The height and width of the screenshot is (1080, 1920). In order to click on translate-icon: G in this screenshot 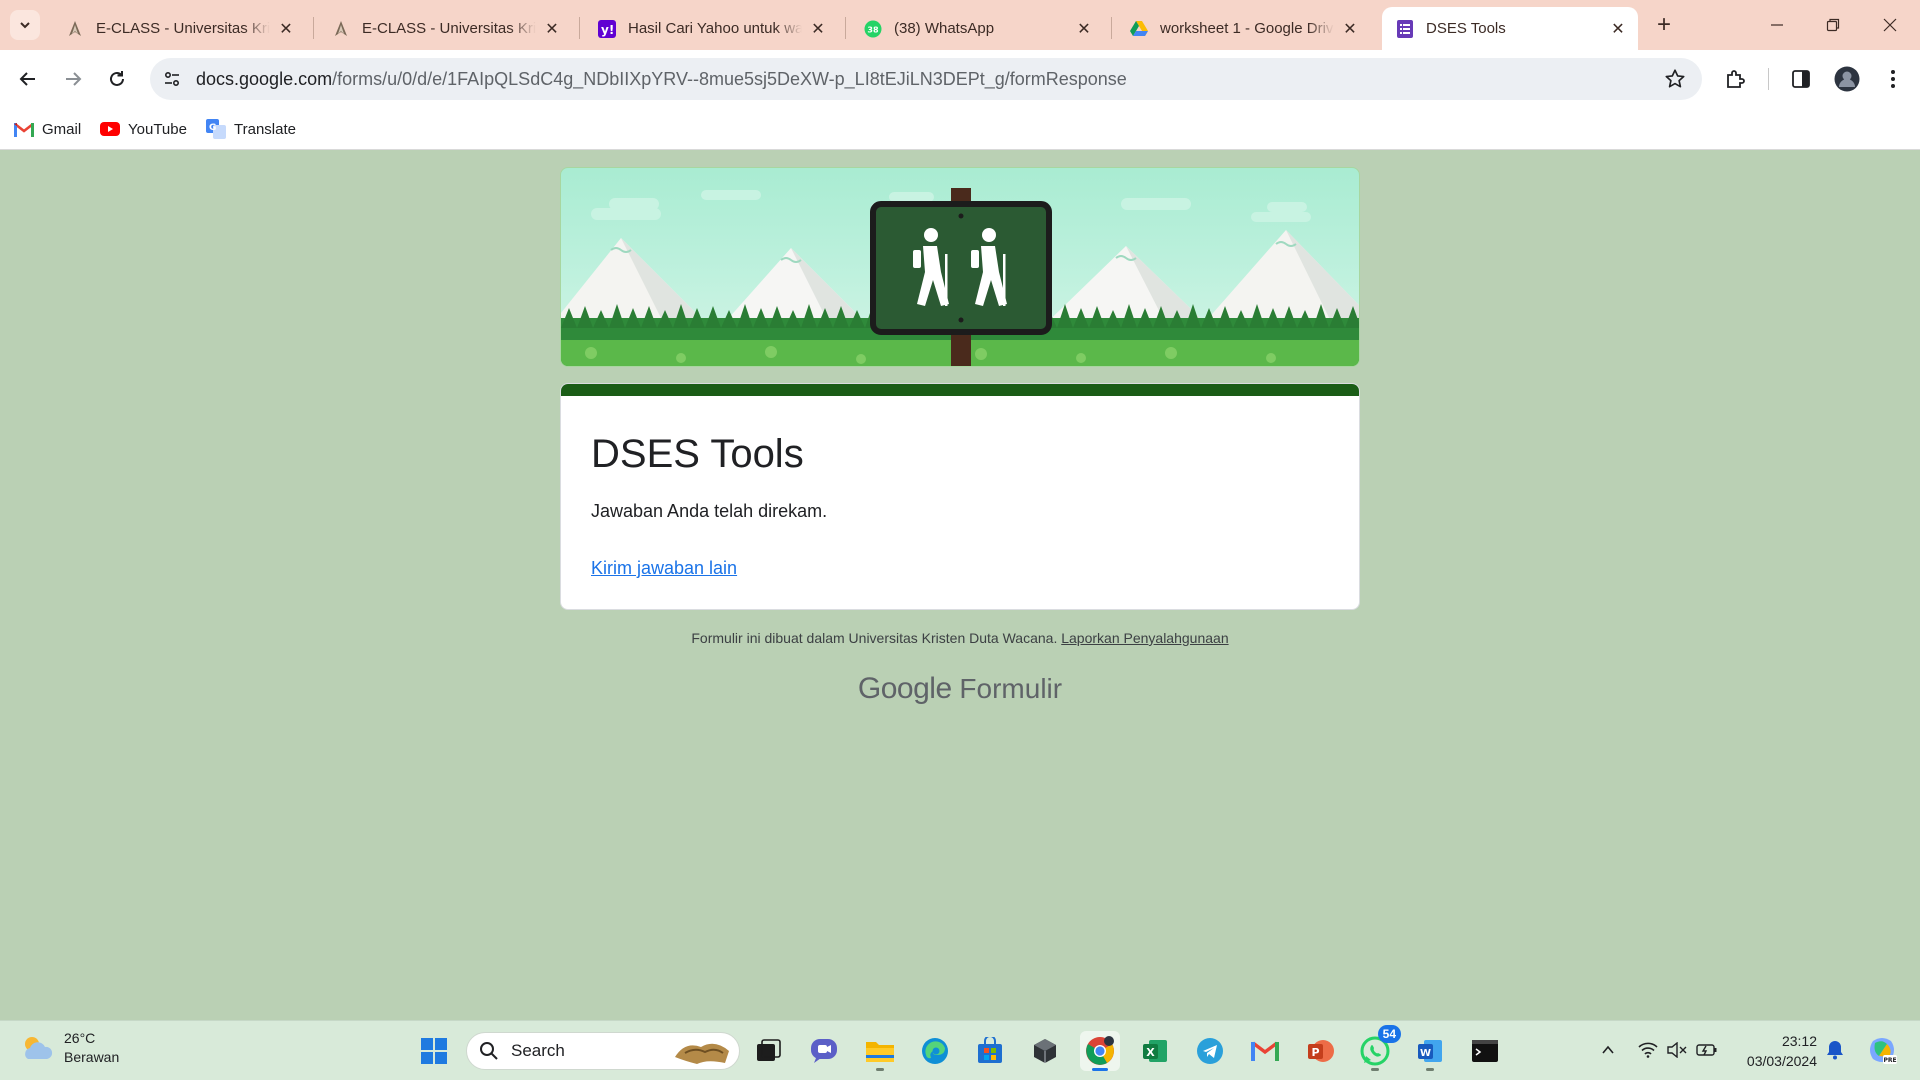, I will do `click(216, 129)`.